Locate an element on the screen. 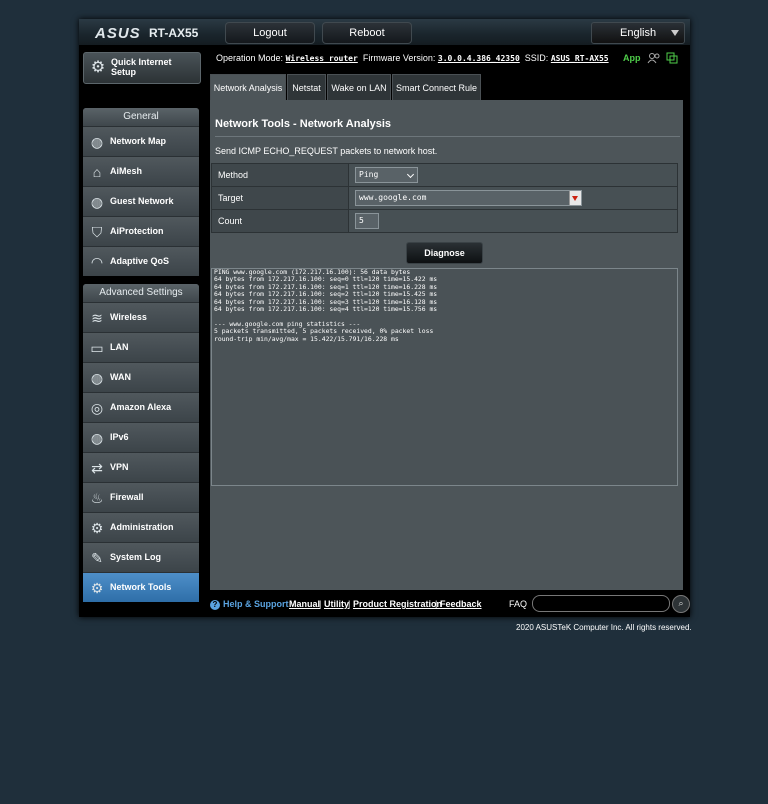 Image resolution: width=768 pixels, height=804 pixels. user-icon is located at coordinates (653, 58).